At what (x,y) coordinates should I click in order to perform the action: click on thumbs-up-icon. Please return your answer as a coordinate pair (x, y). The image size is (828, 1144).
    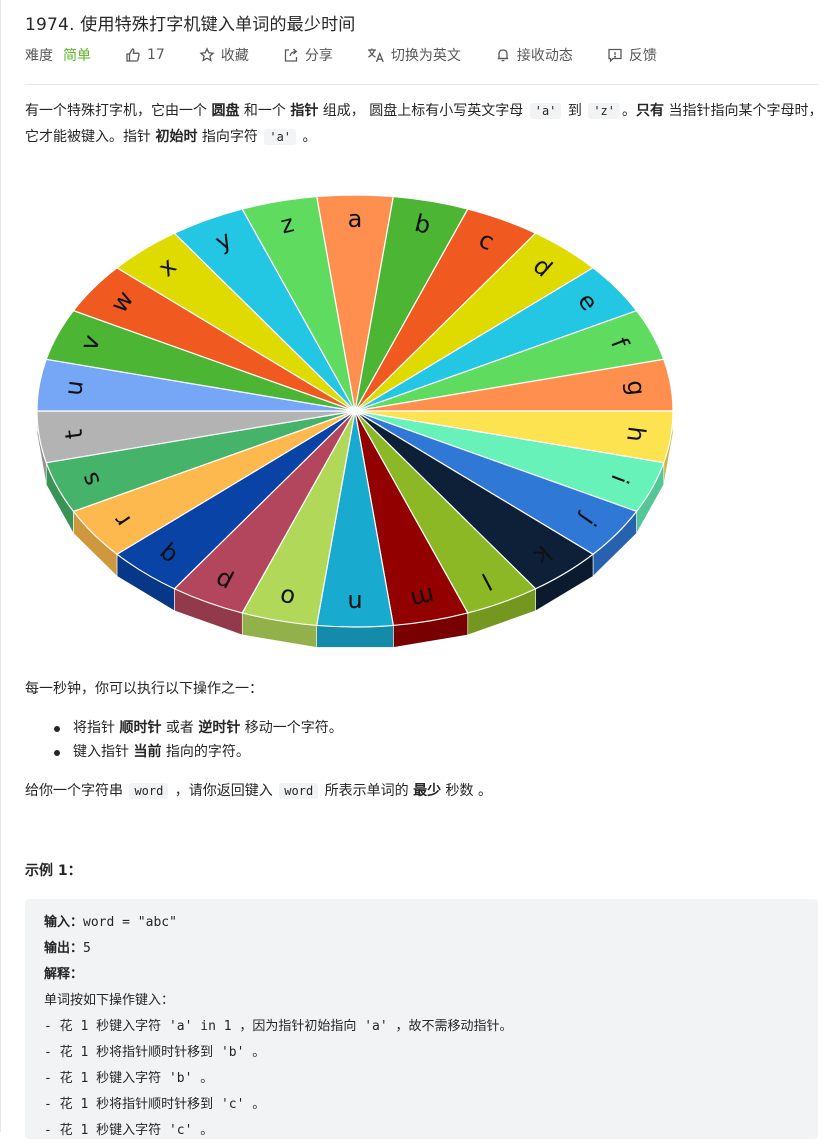
    Looking at the image, I should click on (133, 55).